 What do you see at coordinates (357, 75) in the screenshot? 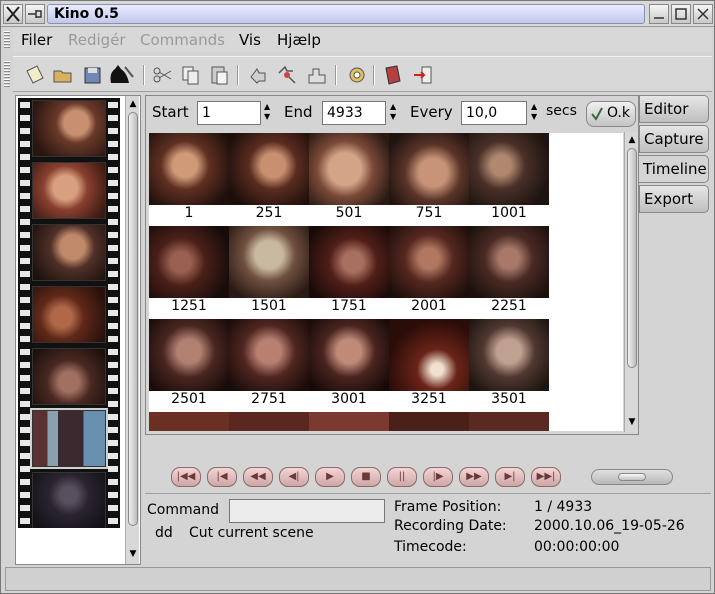
I see `preferences-icon` at bounding box center [357, 75].